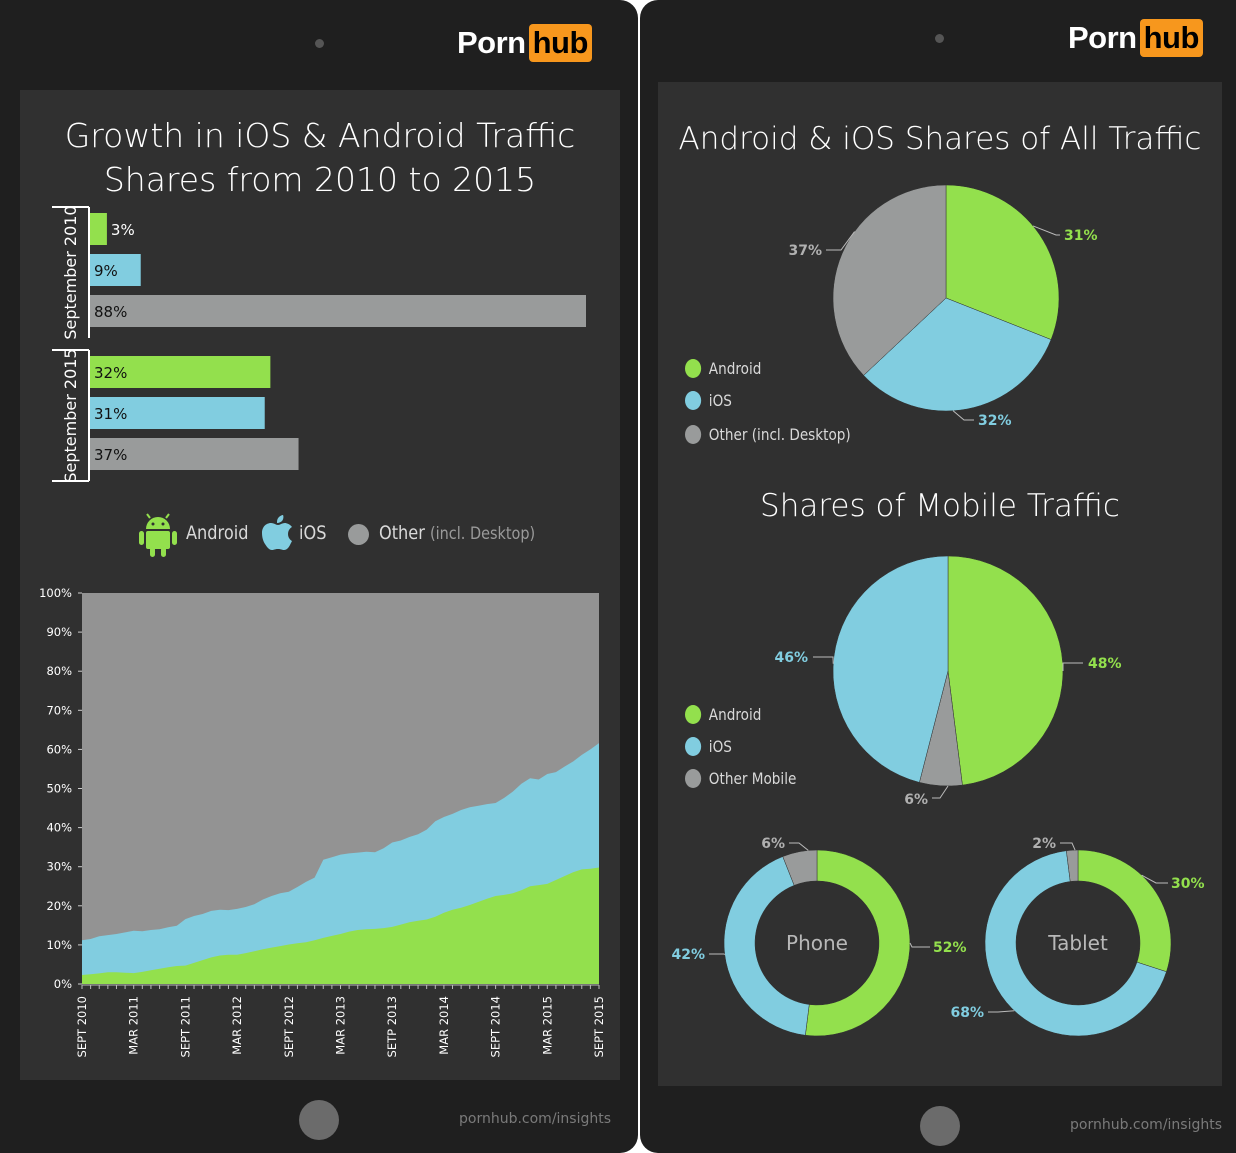 The height and width of the screenshot is (1153, 1236). Describe the element at coordinates (59, 710) in the screenshot. I see `y-tick-label: 70%` at that location.